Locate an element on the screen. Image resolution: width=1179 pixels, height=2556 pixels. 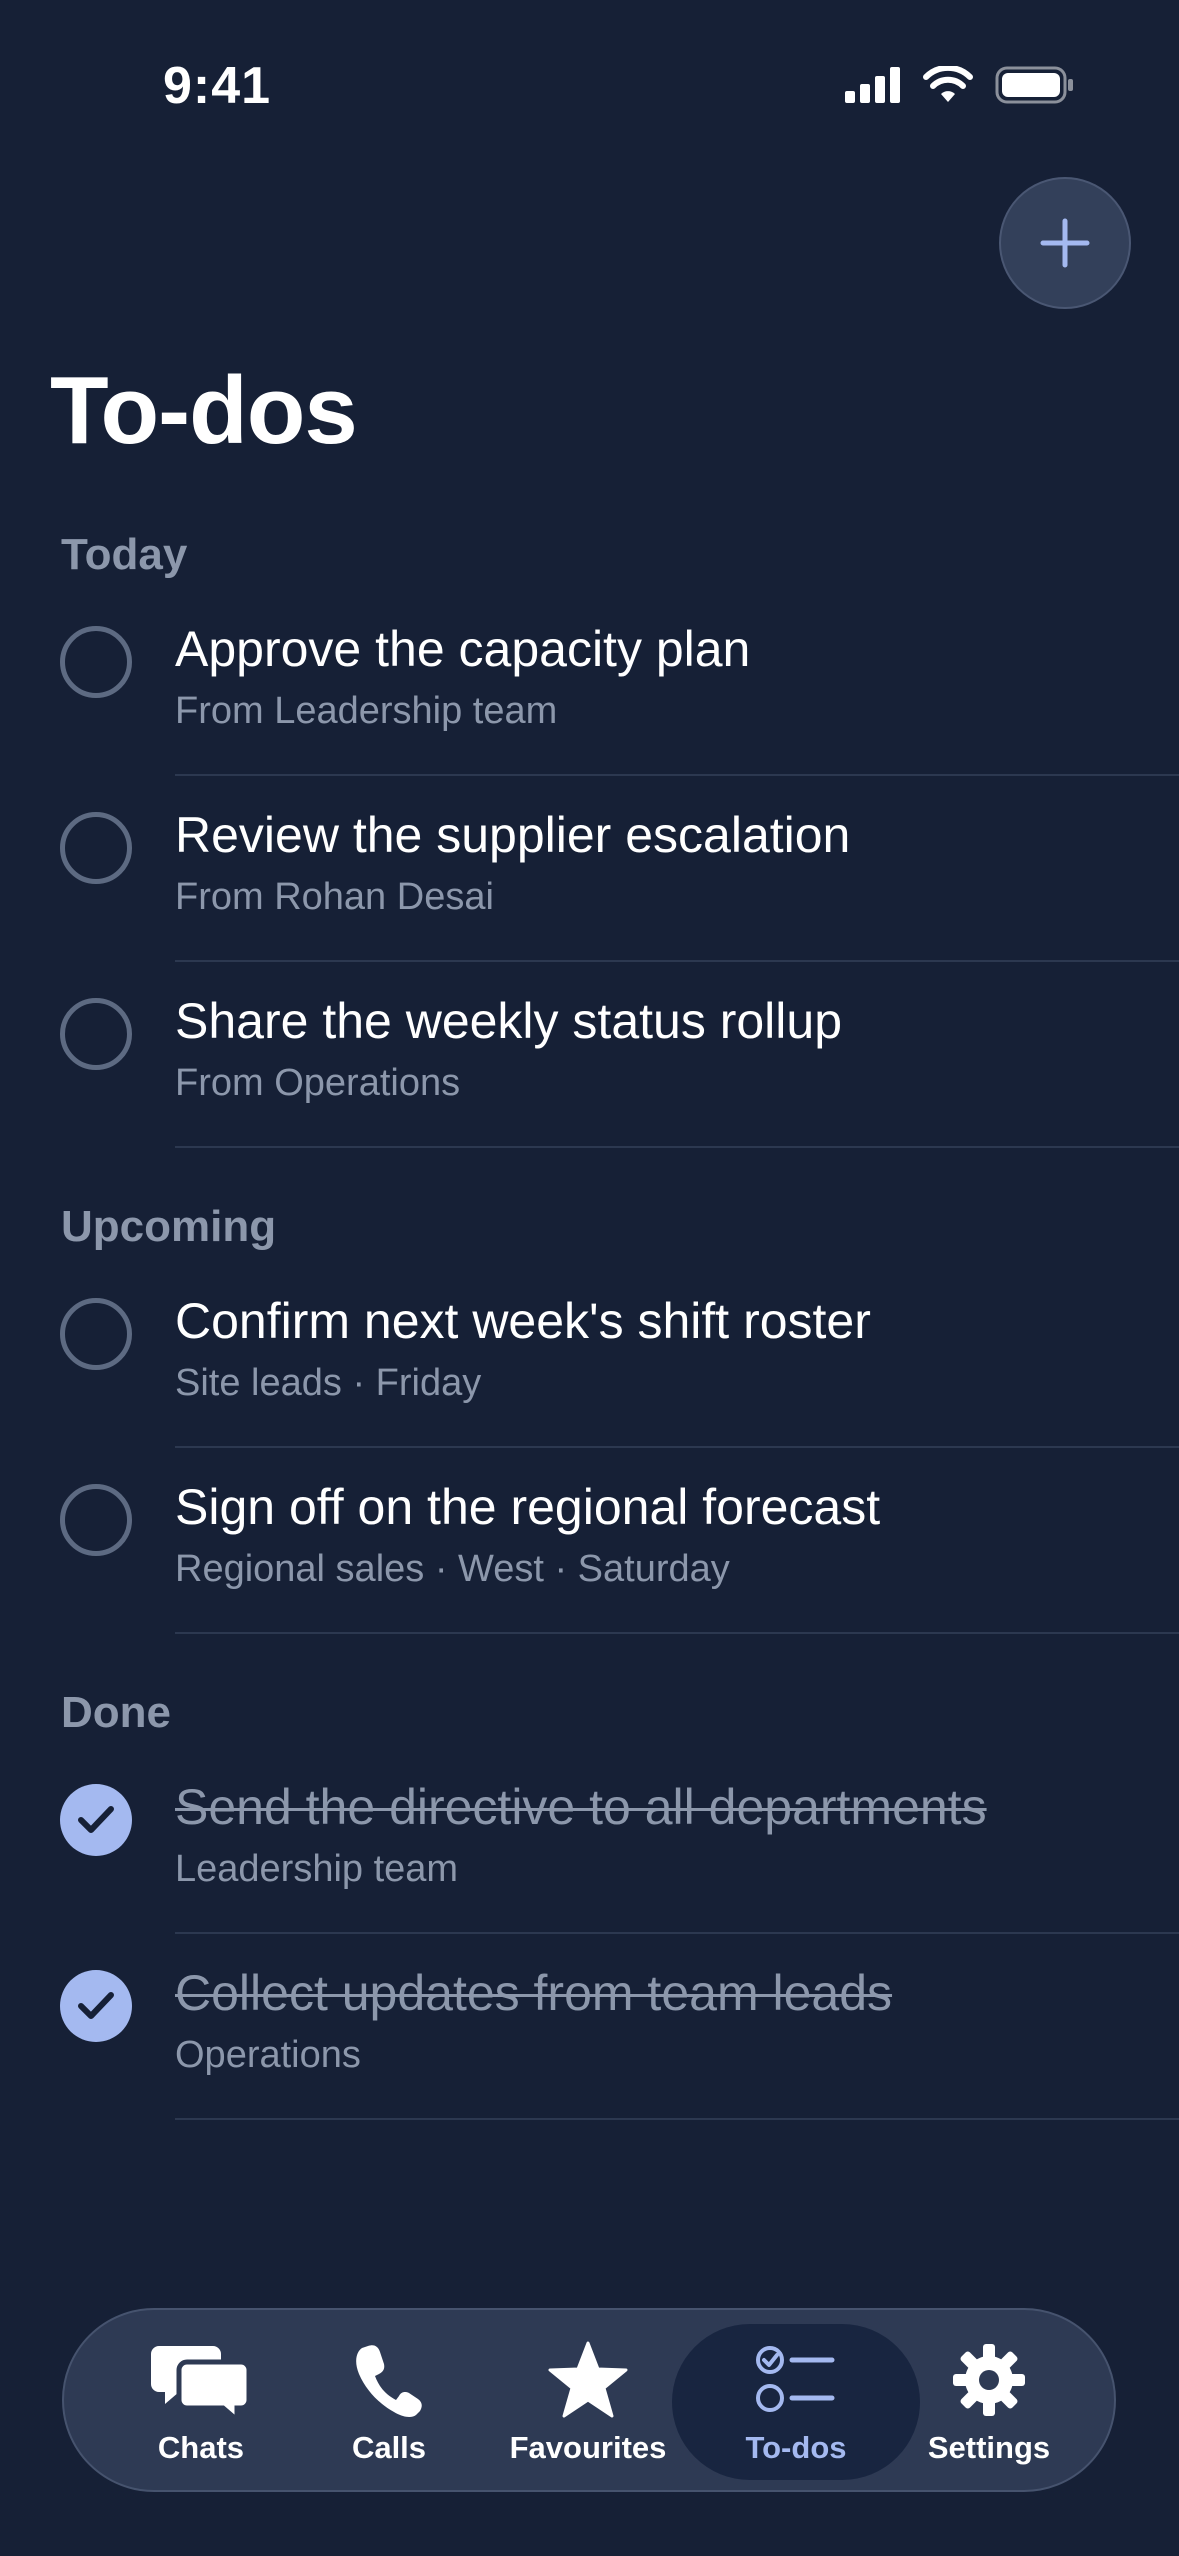
todo-title: Collect updates from team leads is located at coordinates (534, 1993).